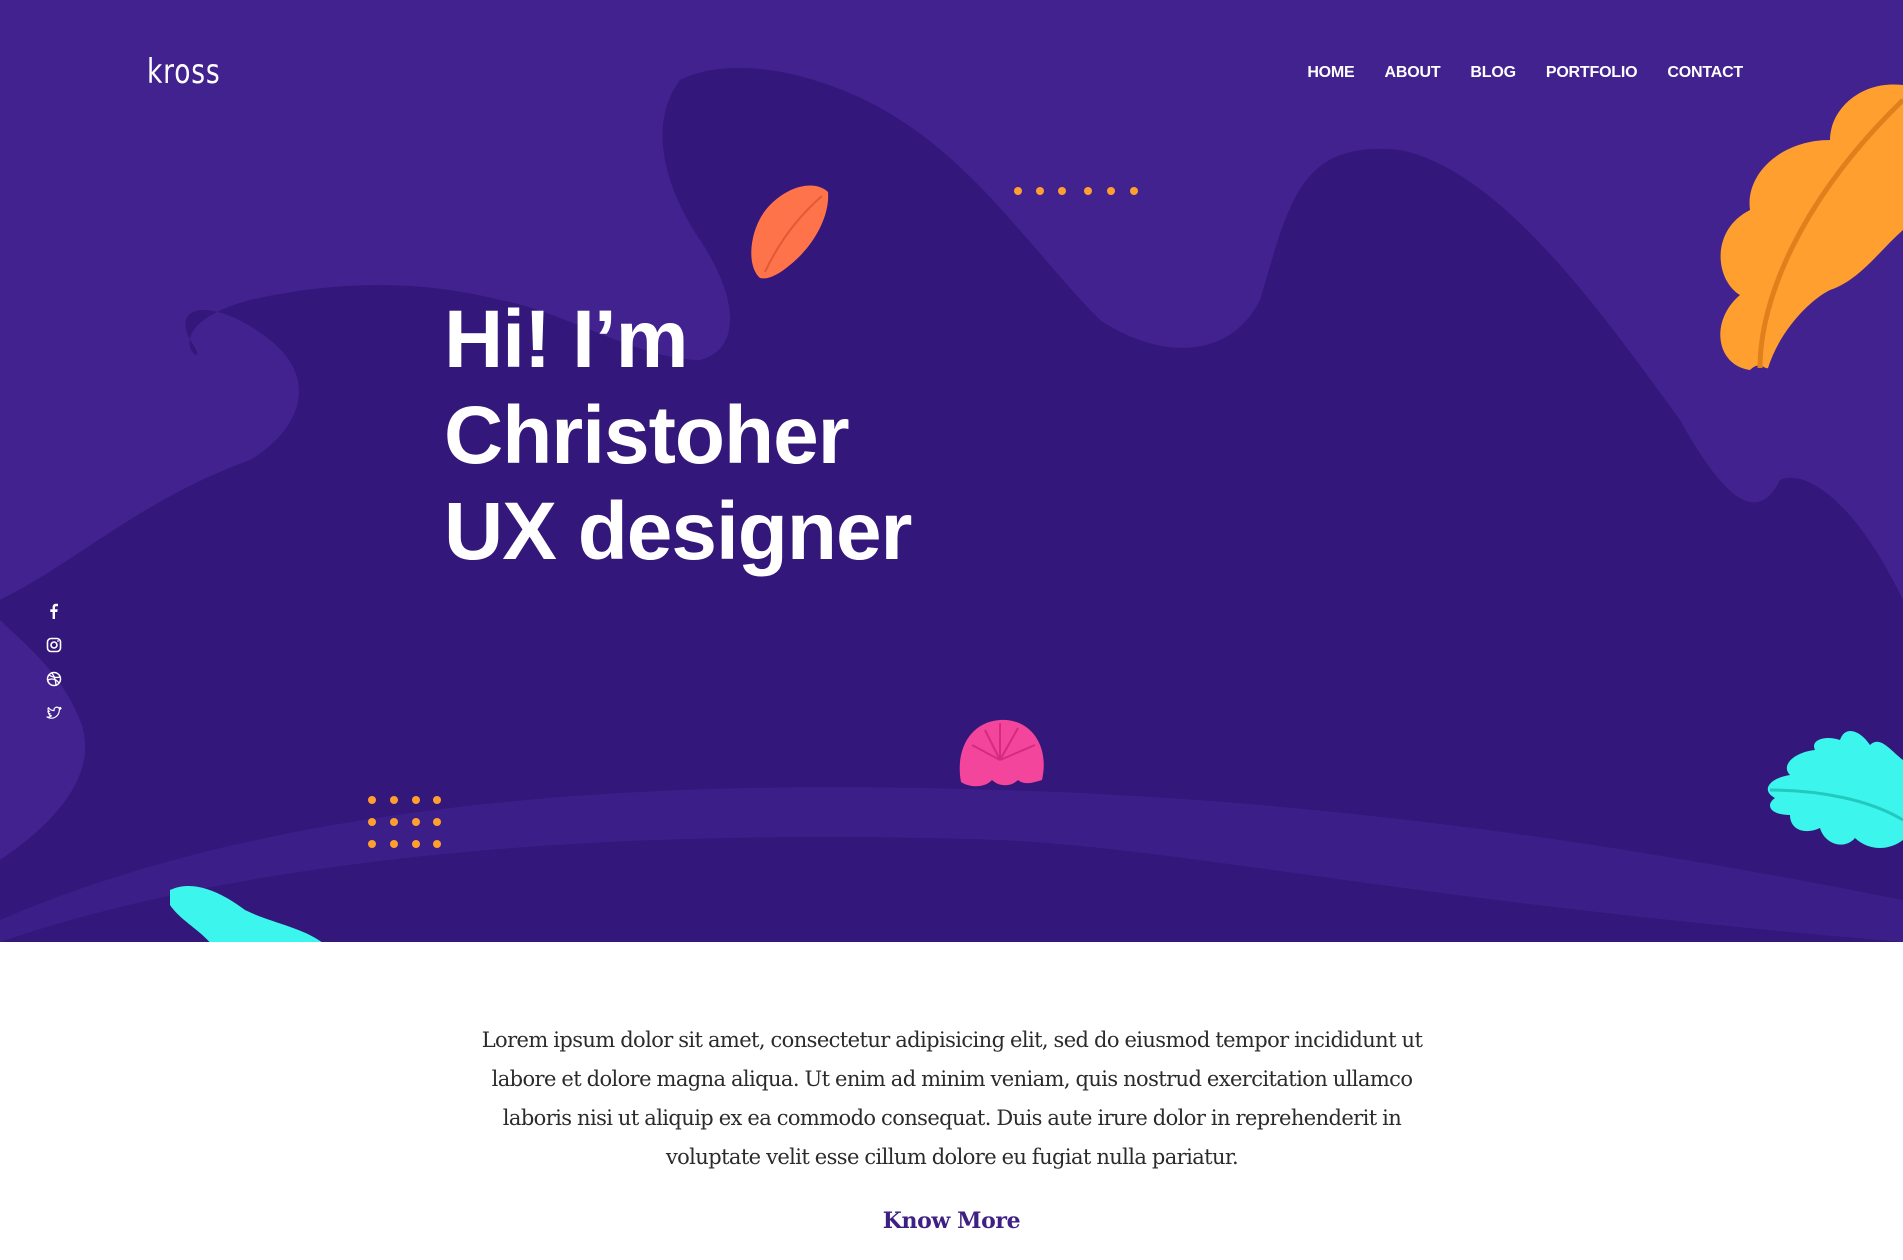 Image resolution: width=1903 pixels, height=1260 pixels. What do you see at coordinates (678, 531) in the screenshot?
I see `hero-title-line-3: UX designer` at bounding box center [678, 531].